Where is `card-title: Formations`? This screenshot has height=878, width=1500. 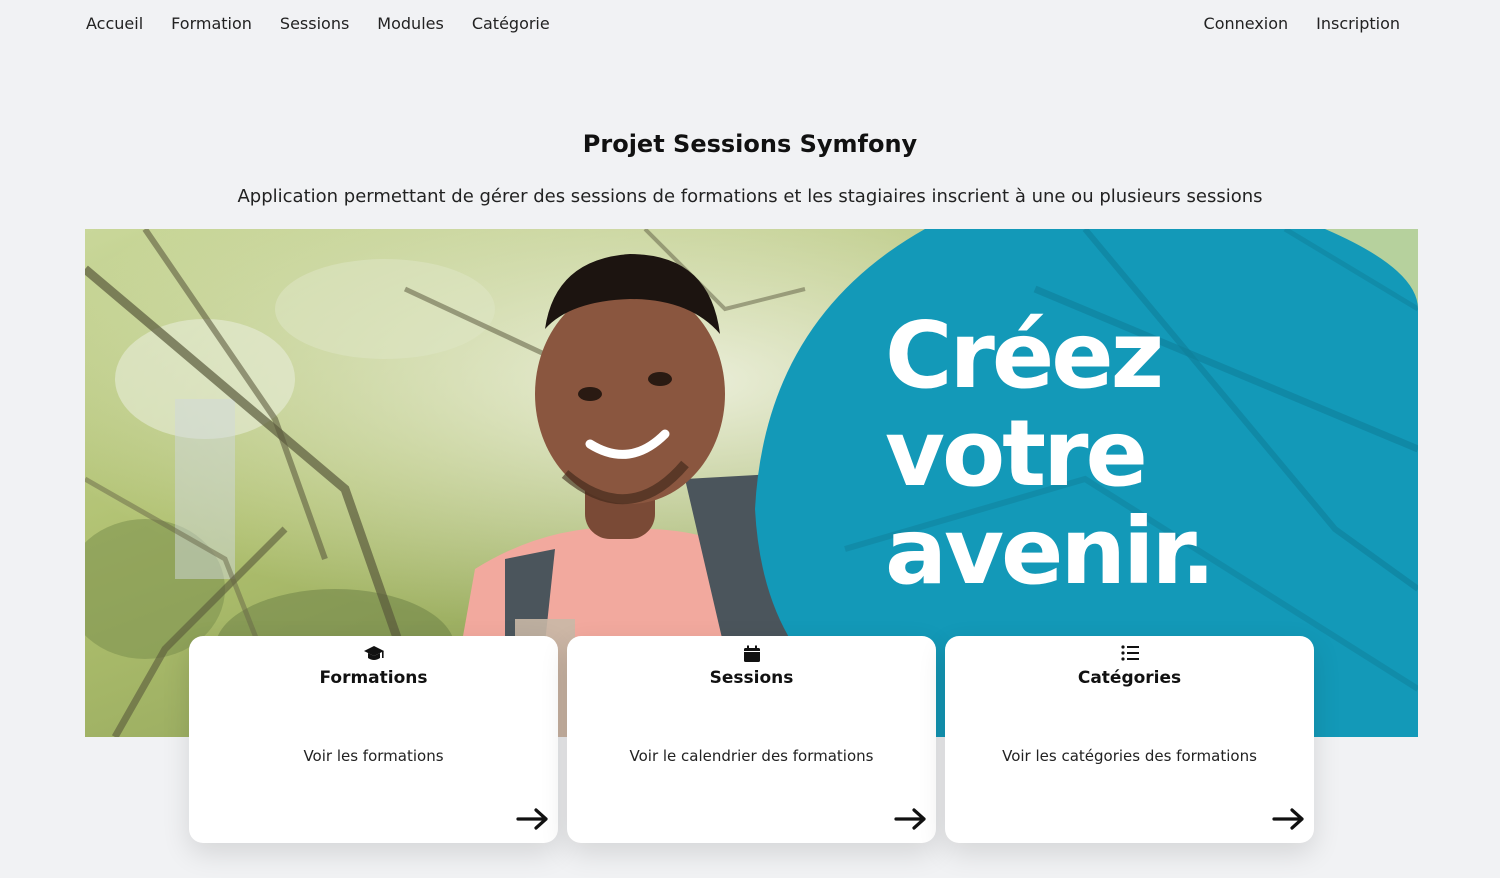 card-title: Formations is located at coordinates (373, 678).